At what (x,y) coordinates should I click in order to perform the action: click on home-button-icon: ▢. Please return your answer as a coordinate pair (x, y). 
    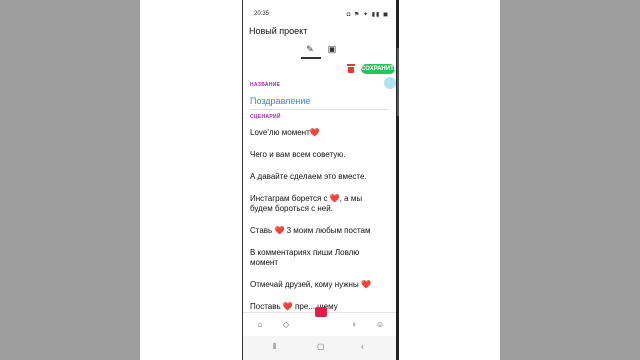
    Looking at the image, I should click on (321, 346).